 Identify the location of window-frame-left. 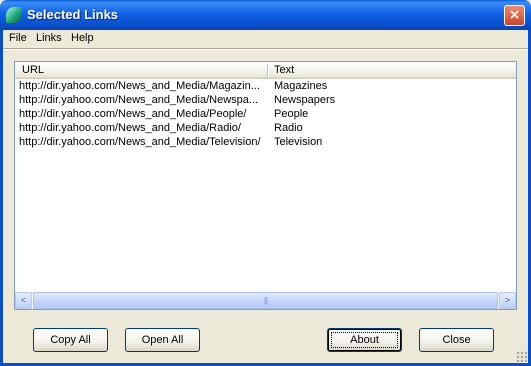
(1, 198).